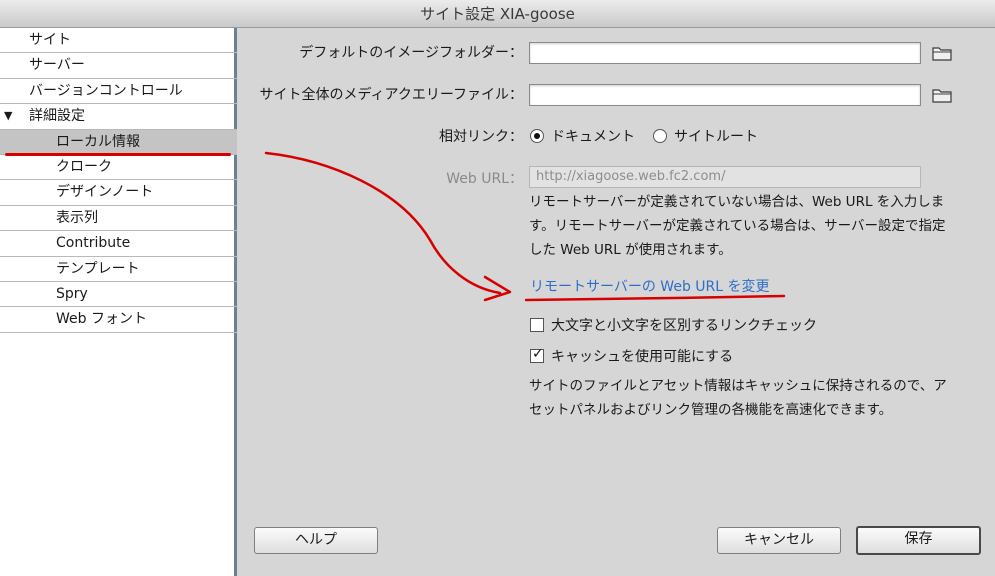  What do you see at coordinates (106, 90) in the screenshot?
I see `sidebar-item-label: バージョンコントロール` at bounding box center [106, 90].